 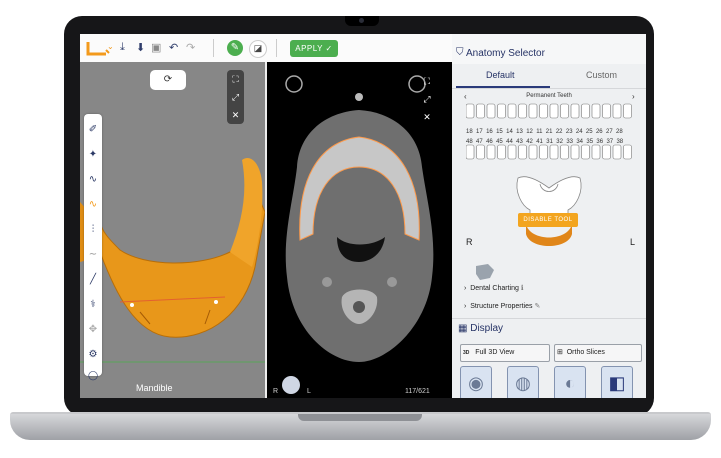 I want to click on top-toolbar: ⌄ ⤓ ⬇ ▣ ↶ ↷ ✎ ◪ APPLY ✓, so click(x=266, y=48).